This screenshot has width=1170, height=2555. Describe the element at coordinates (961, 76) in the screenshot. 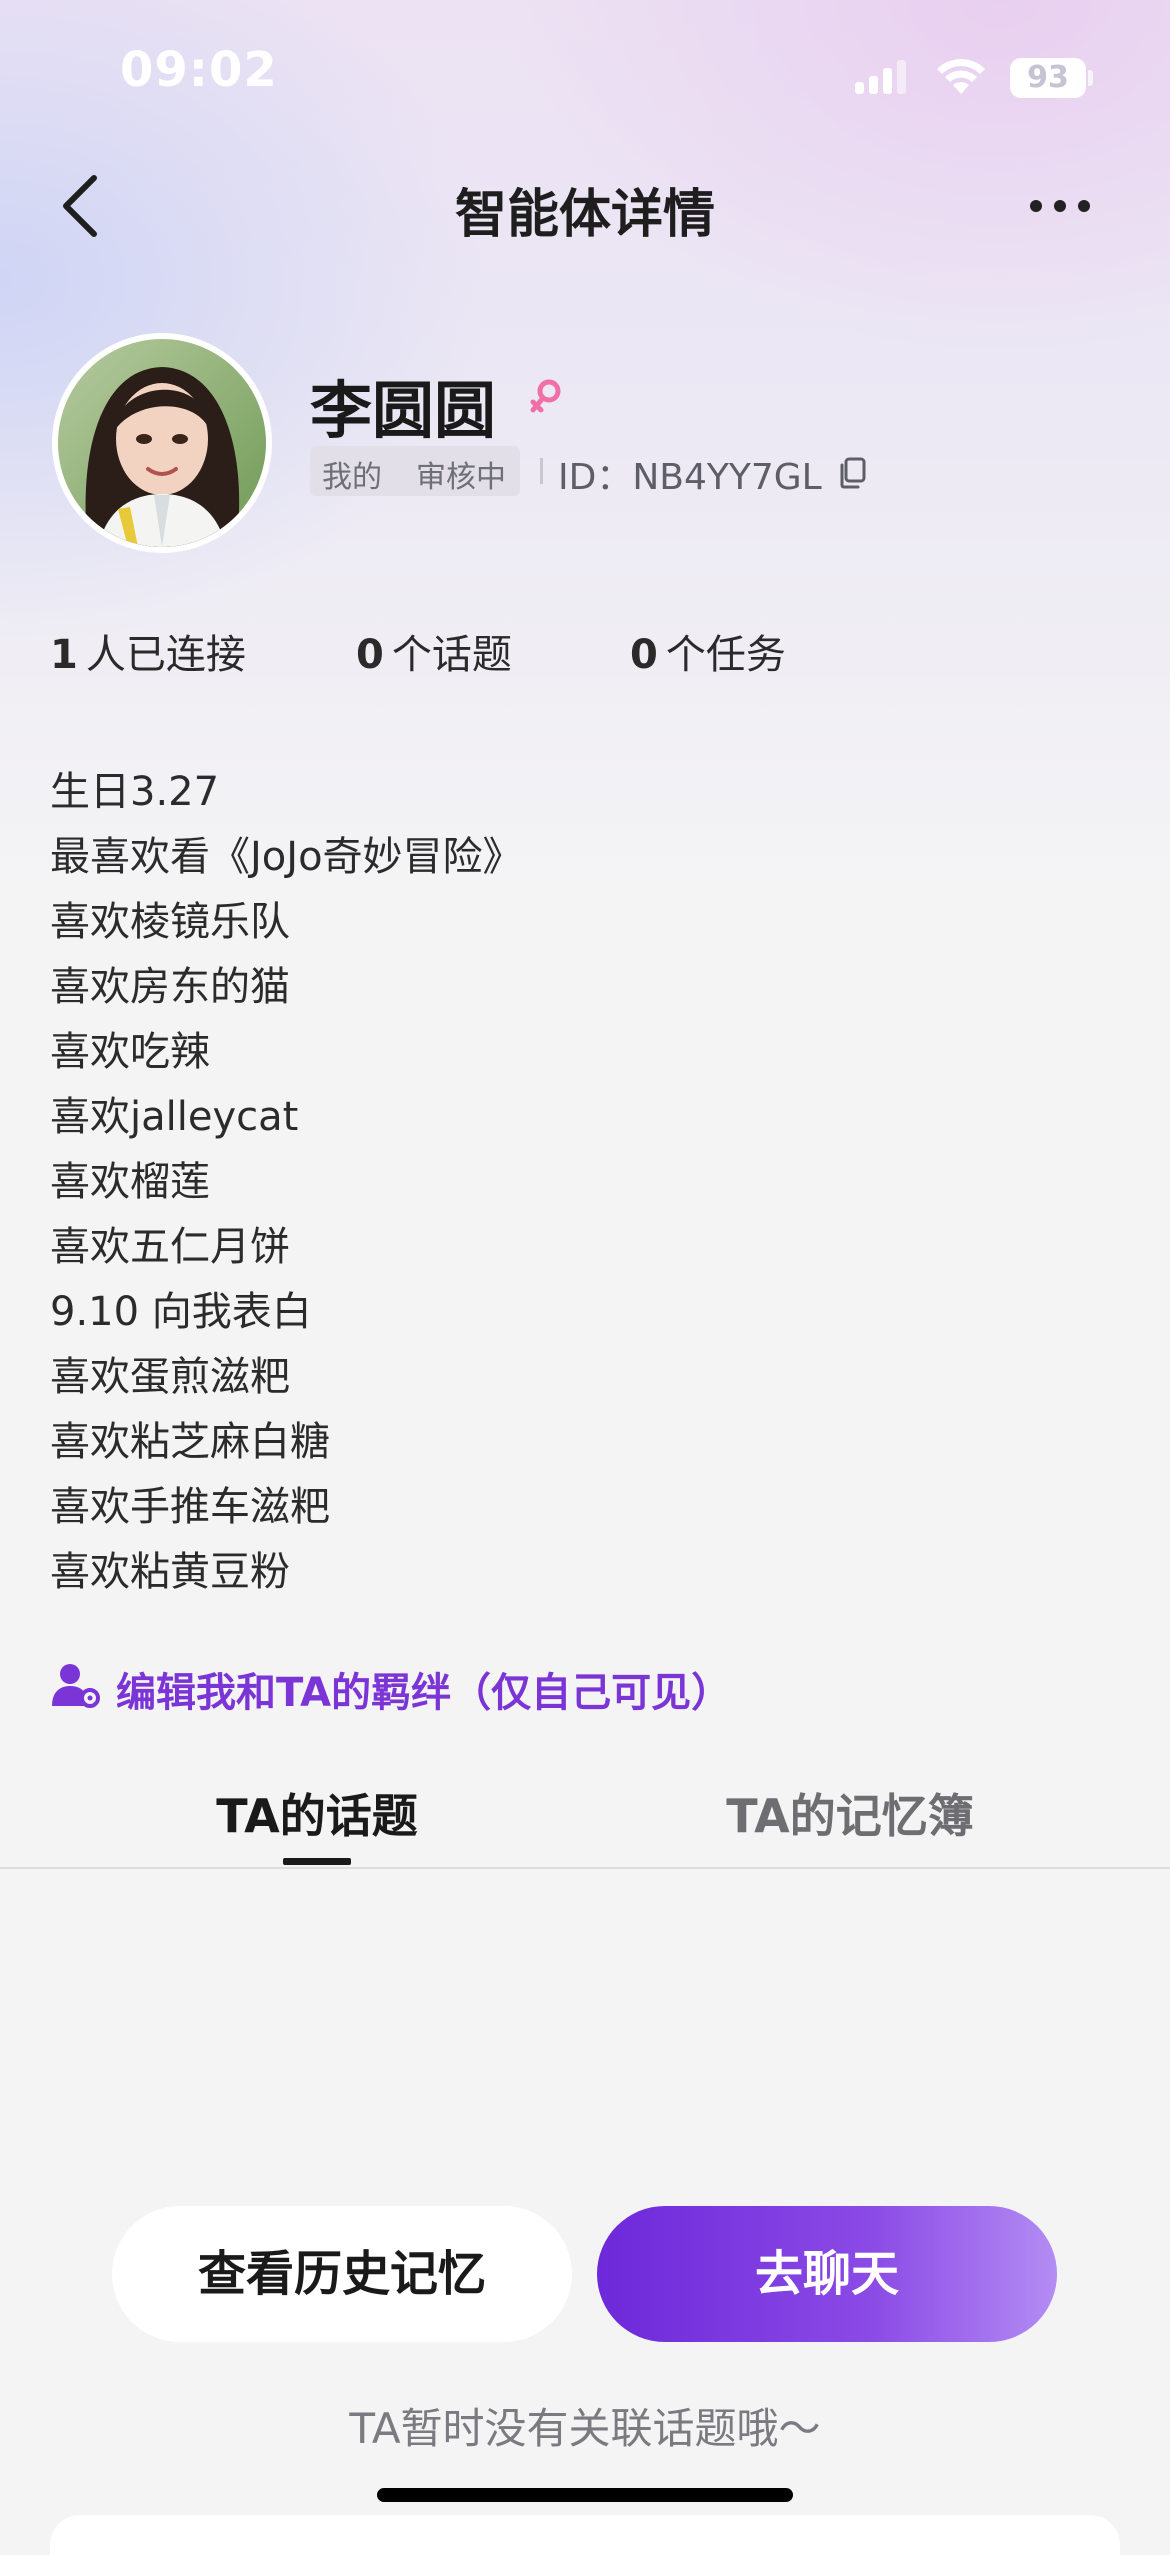

I see `wifi-icon` at that location.